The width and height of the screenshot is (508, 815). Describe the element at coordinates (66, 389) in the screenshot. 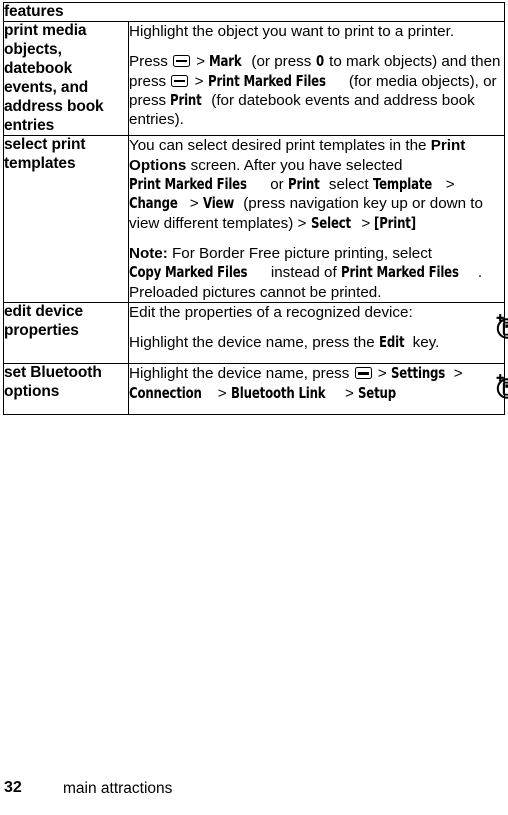

I see `feature-term: set Bluetooth options` at that location.